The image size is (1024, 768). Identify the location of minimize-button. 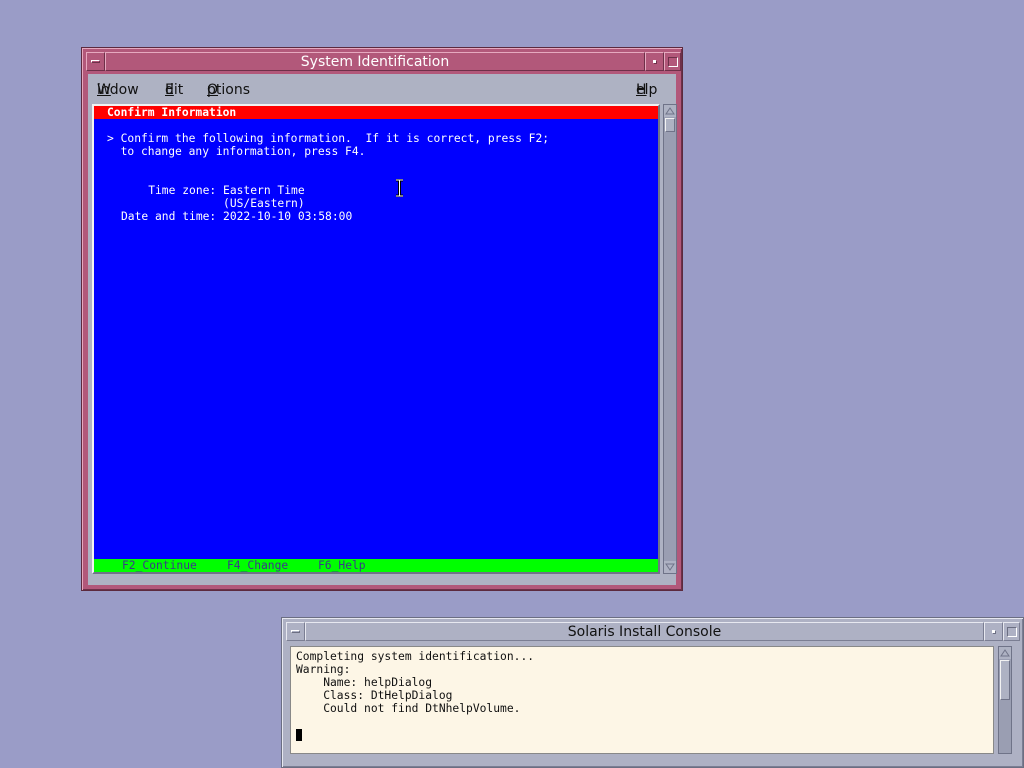
(654, 61).